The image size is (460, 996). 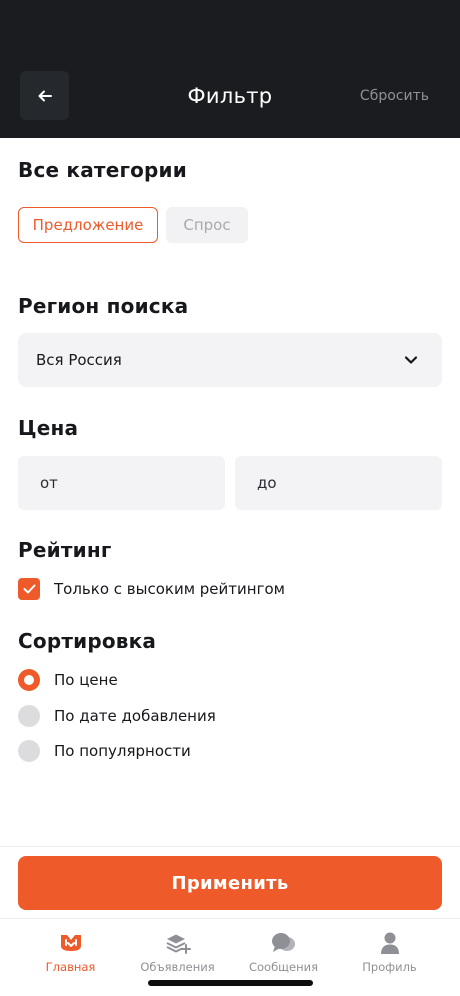 What do you see at coordinates (86, 680) in the screenshot?
I see `sort-label-price: По цене` at bounding box center [86, 680].